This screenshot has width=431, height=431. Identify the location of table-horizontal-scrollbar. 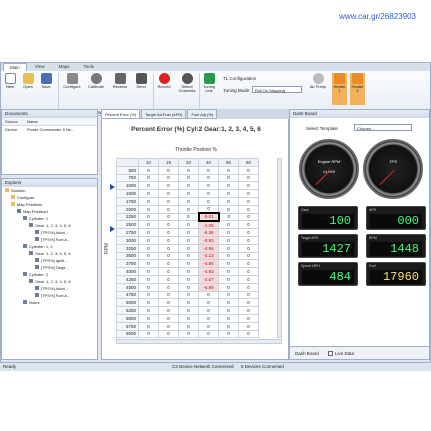
(199, 341).